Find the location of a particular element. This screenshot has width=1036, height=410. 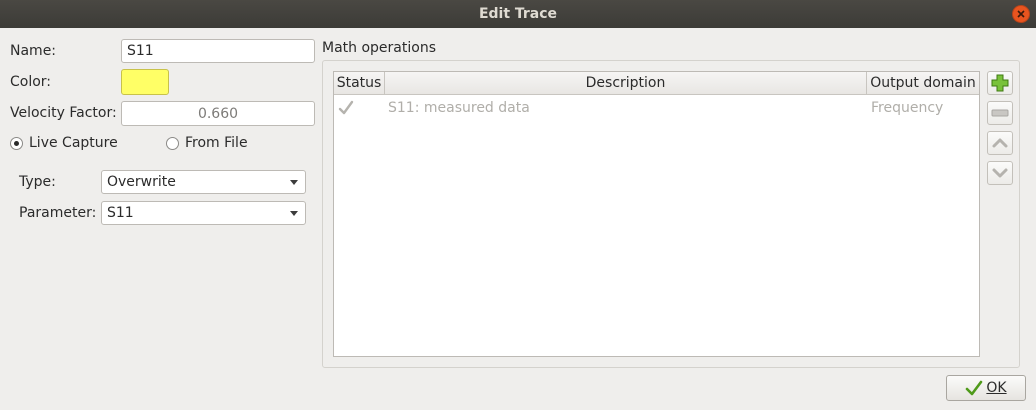

move-down-button is located at coordinates (1000, 173).